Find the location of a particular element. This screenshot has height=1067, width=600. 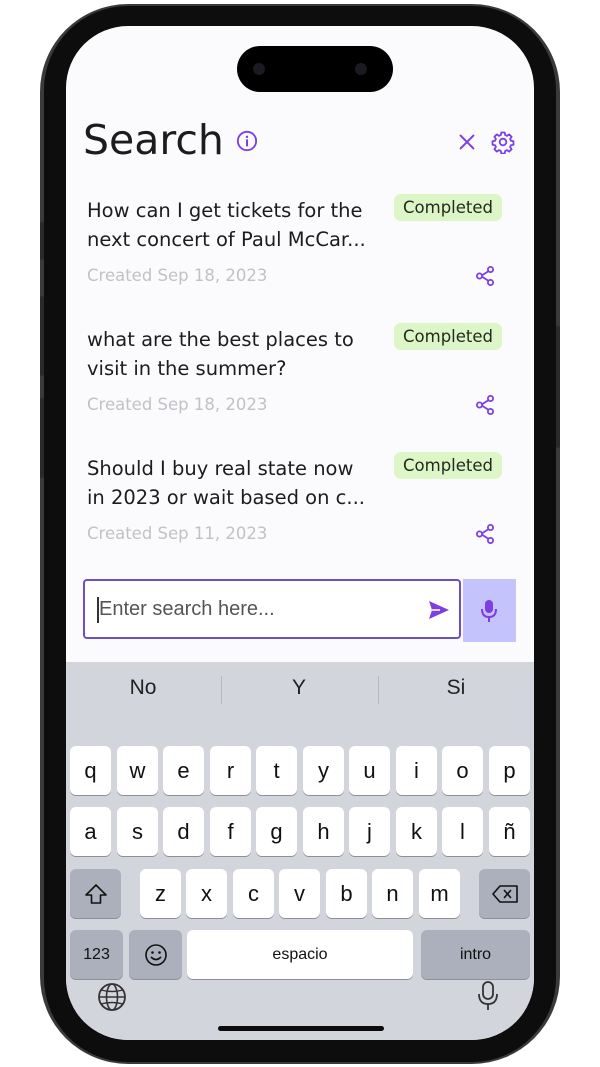

key-w: w is located at coordinates (137, 770).